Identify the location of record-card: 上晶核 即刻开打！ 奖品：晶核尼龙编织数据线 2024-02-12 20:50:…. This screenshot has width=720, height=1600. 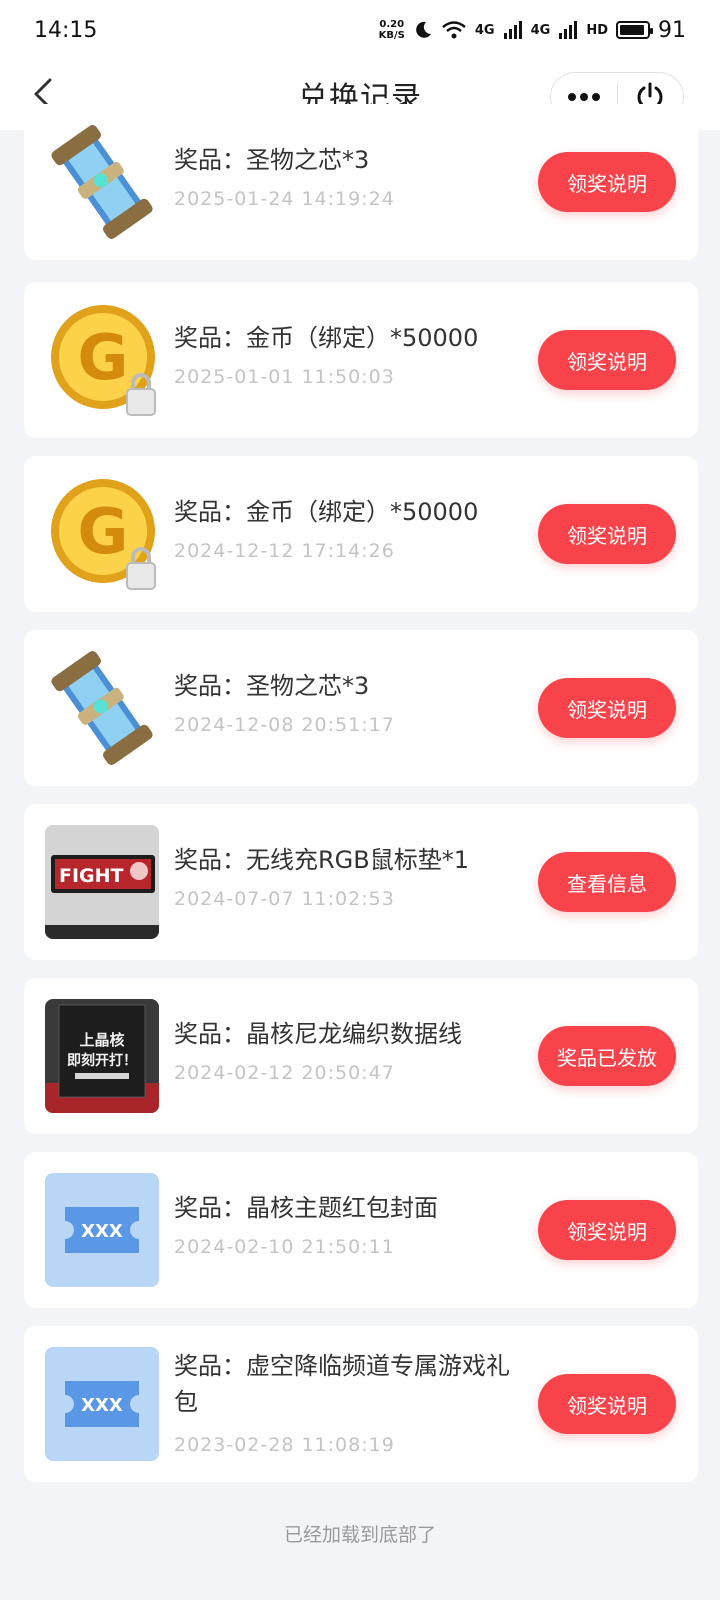
(361, 1056).